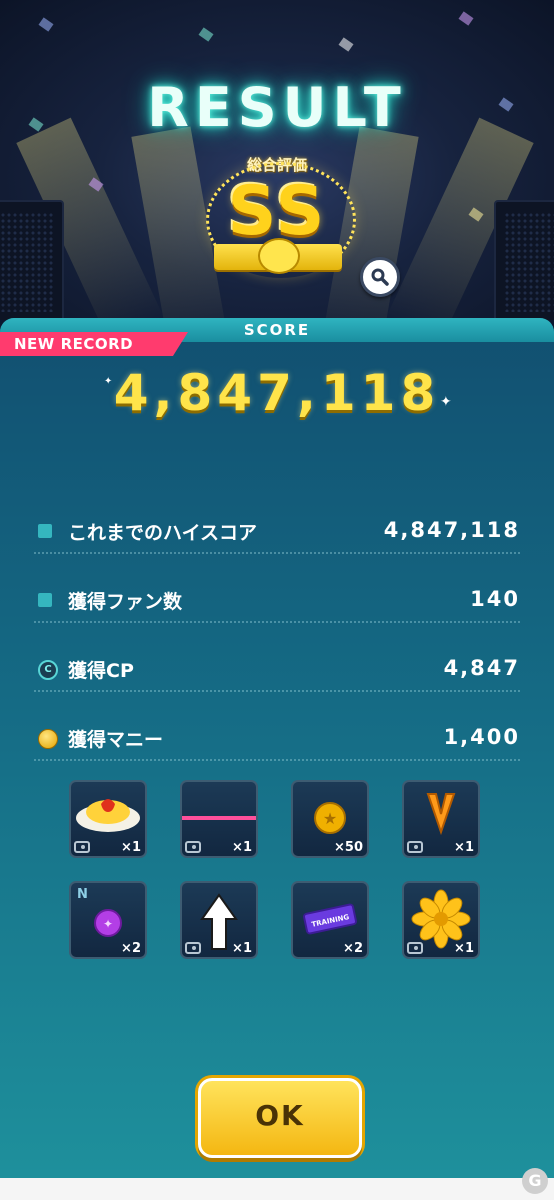 This screenshot has width=554, height=1200. Describe the element at coordinates (277, 393) in the screenshot. I see `score-value: 4,847,118` at that location.